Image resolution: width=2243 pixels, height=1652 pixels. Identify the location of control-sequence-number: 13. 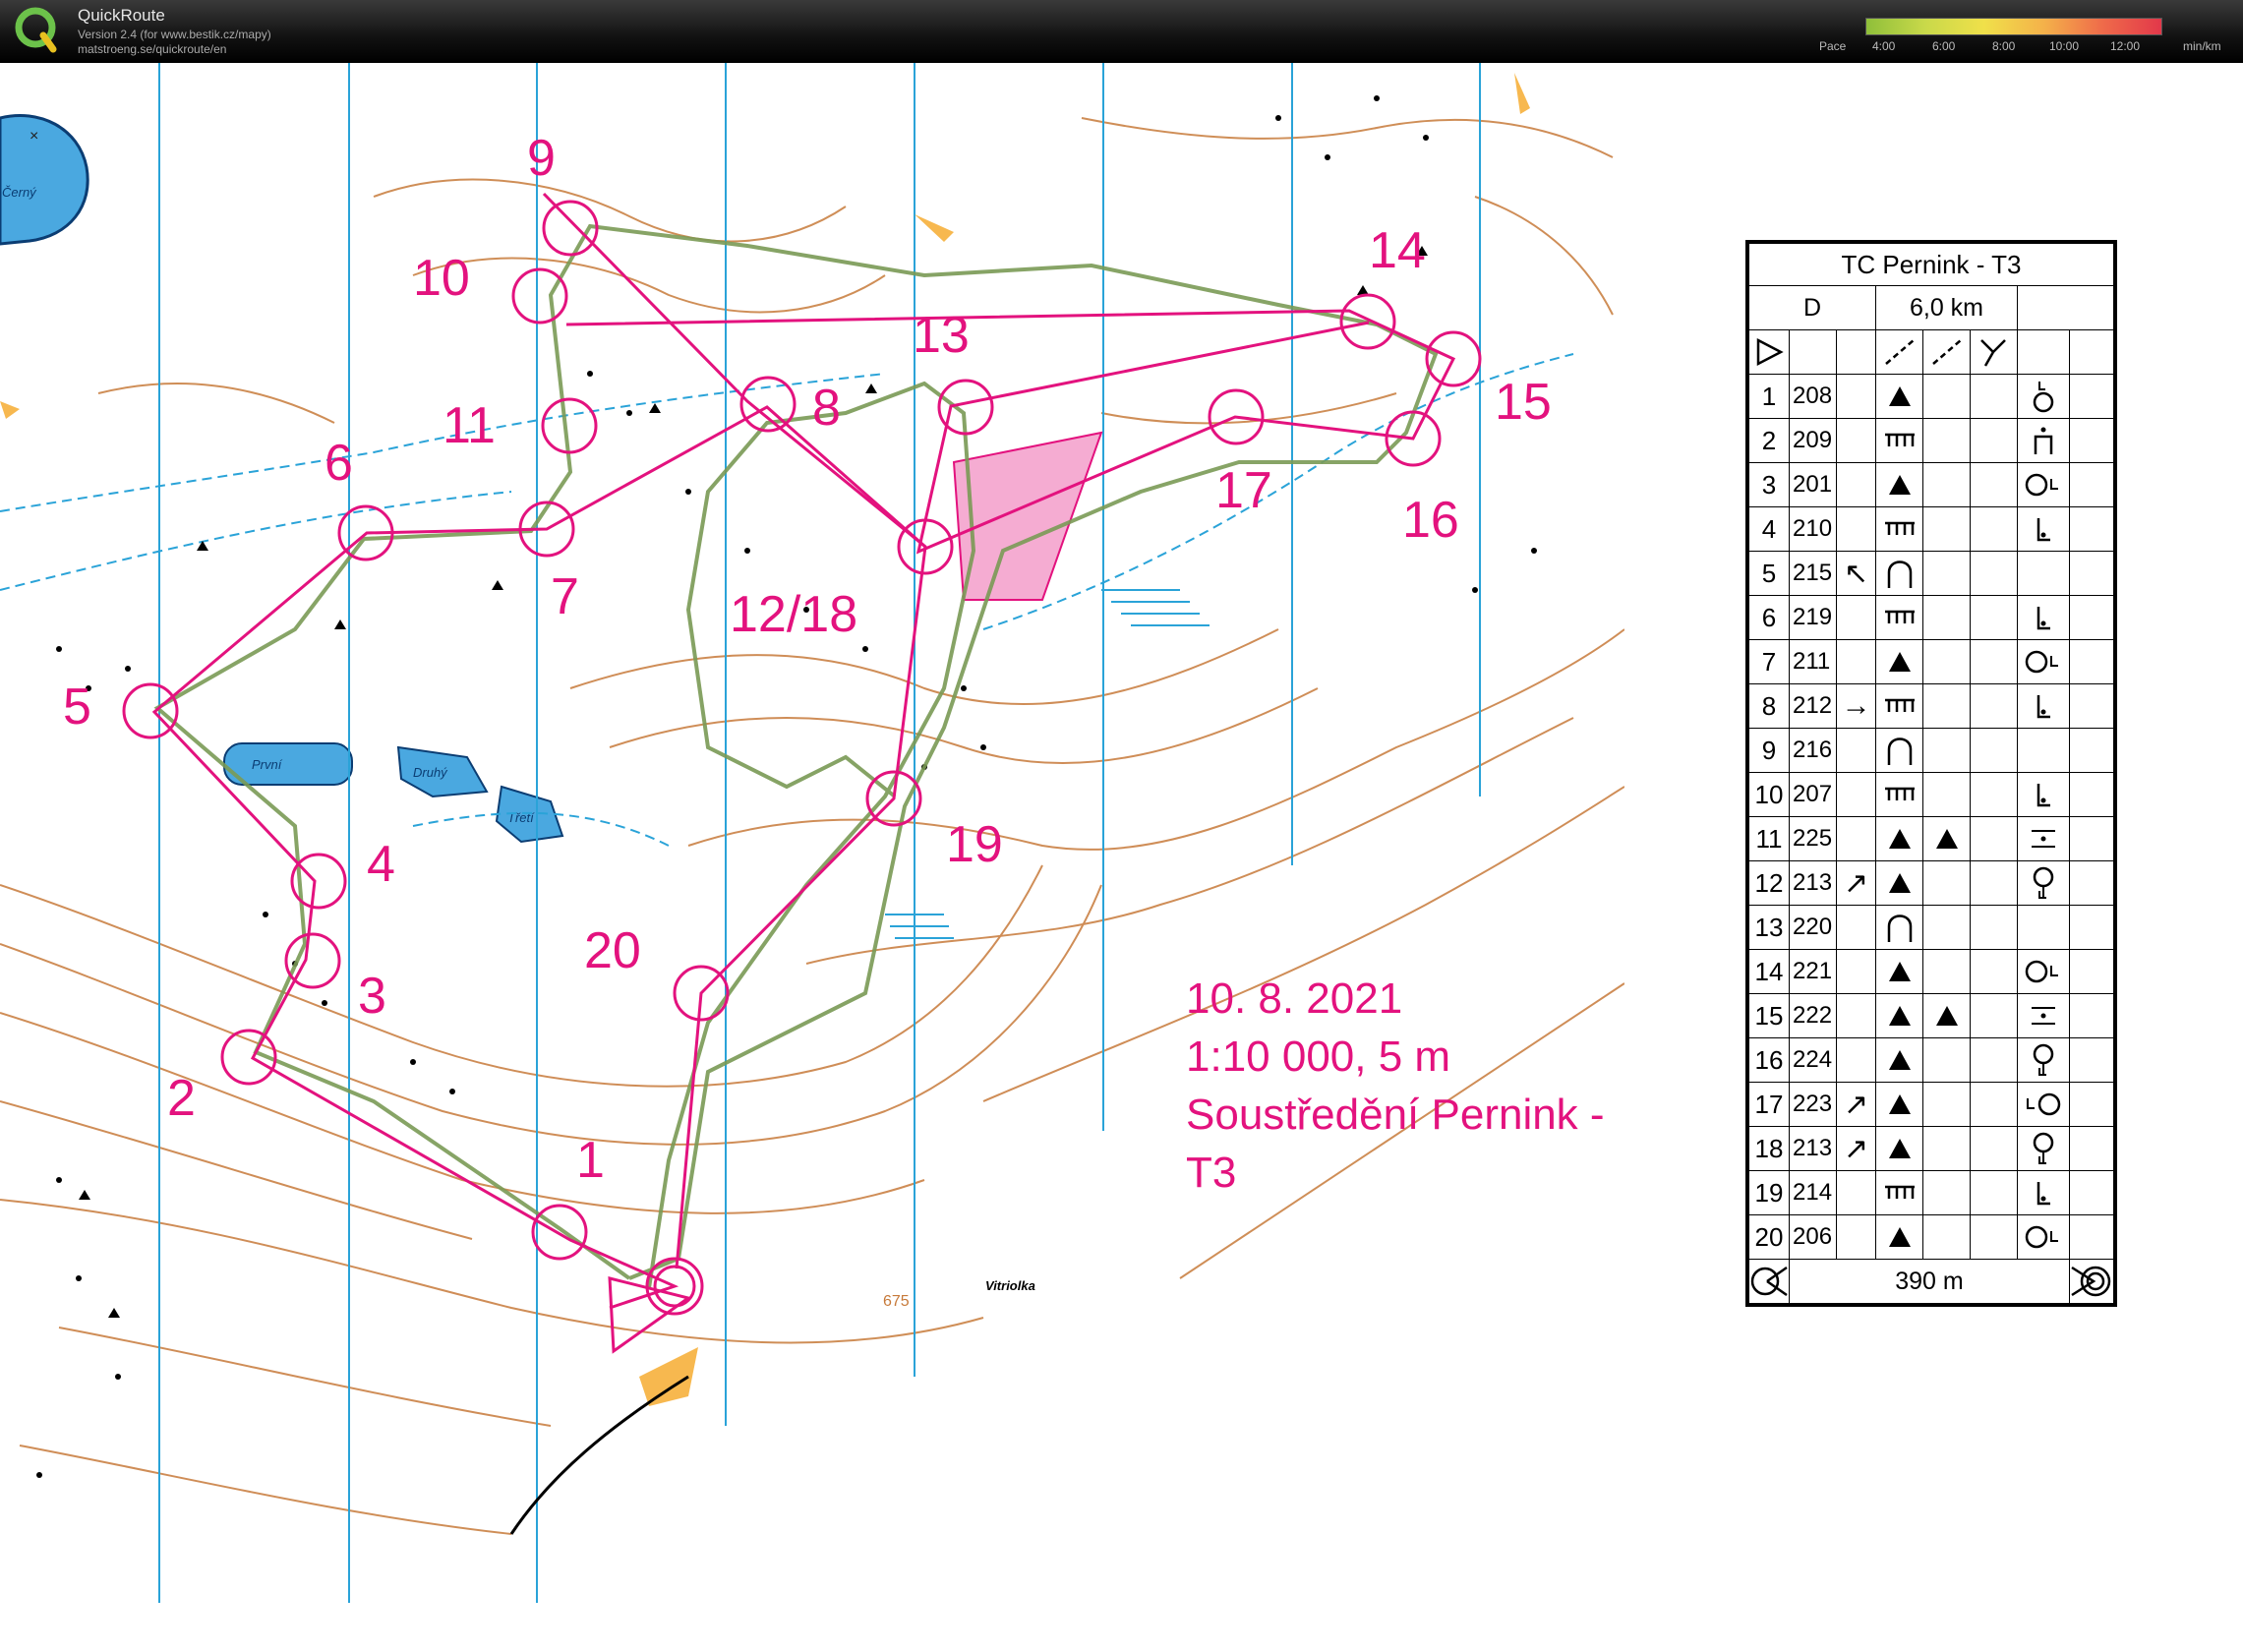
(1769, 927).